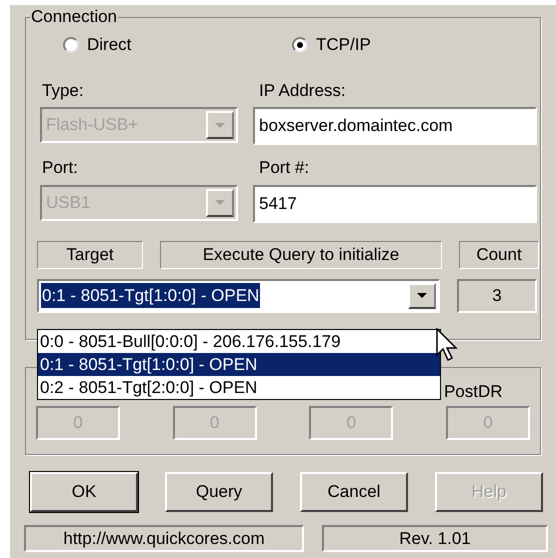  What do you see at coordinates (302, 90) in the screenshot?
I see `field-label: IP Address:` at bounding box center [302, 90].